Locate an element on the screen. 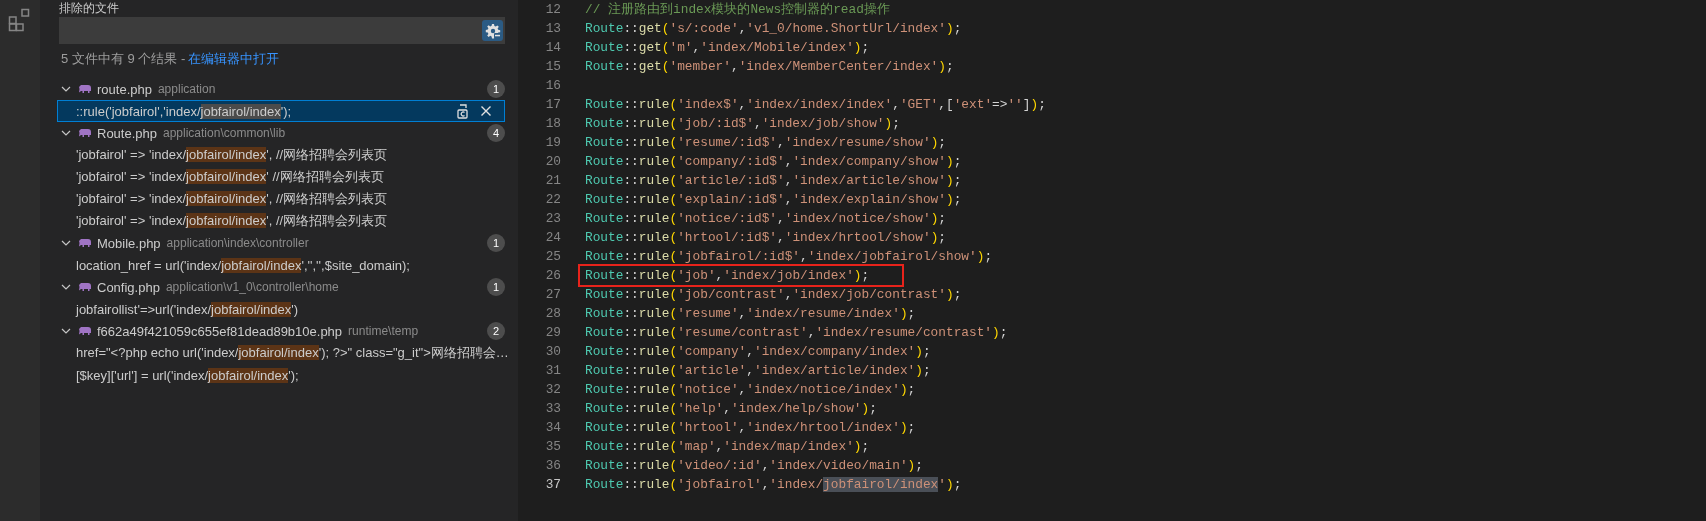 This screenshot has height=521, width=1706. line-number: 28 is located at coordinates (552, 313).